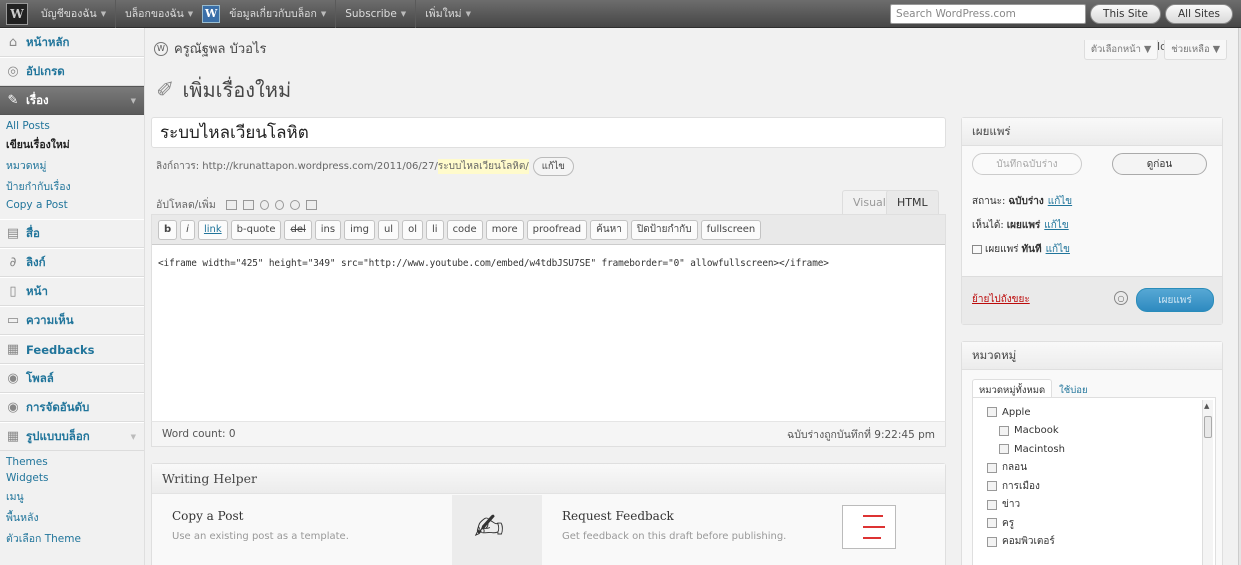 The width and height of the screenshot is (1241, 565). I want to click on qt-img: img, so click(359, 229).